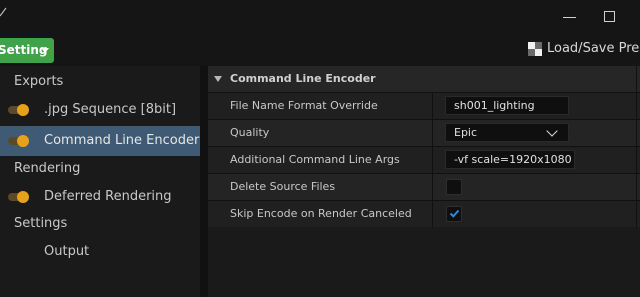  I want to click on quality-dropdown: Epic, so click(507, 132).